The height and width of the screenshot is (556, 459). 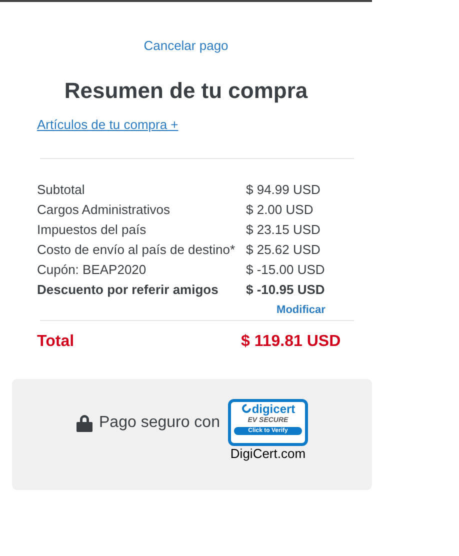 What do you see at coordinates (280, 209) in the screenshot?
I see `row-amount: $ 2.00 USD` at bounding box center [280, 209].